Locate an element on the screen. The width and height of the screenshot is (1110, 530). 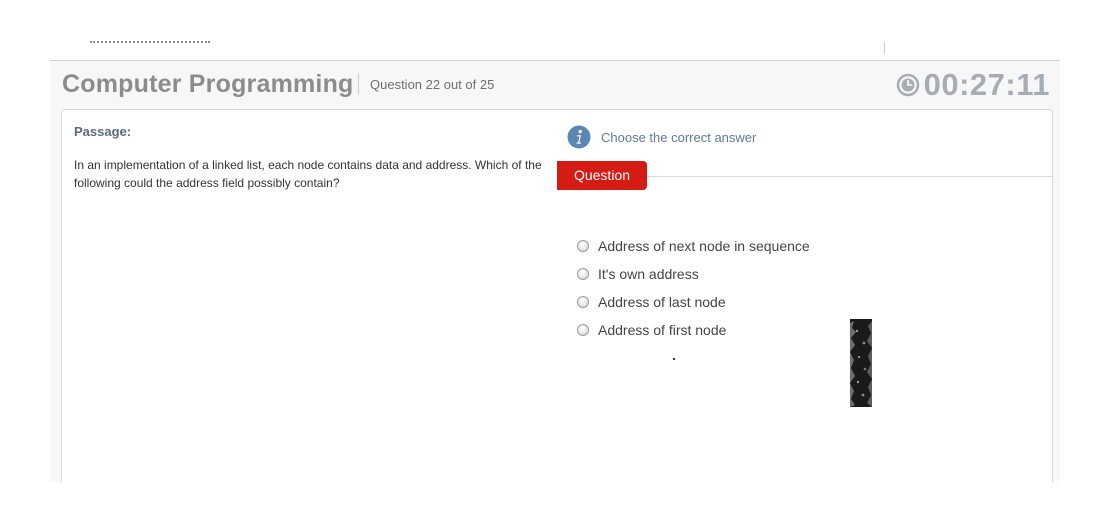
answer-option: Address of first node is located at coordinates (693, 330).